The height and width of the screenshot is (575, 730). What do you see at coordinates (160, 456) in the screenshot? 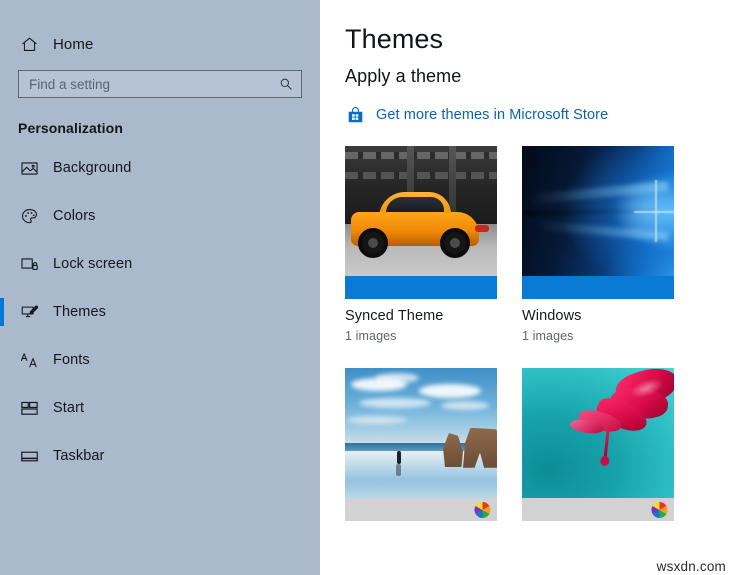
I see `sidebar-item-taskbar: Taskbar` at bounding box center [160, 456].